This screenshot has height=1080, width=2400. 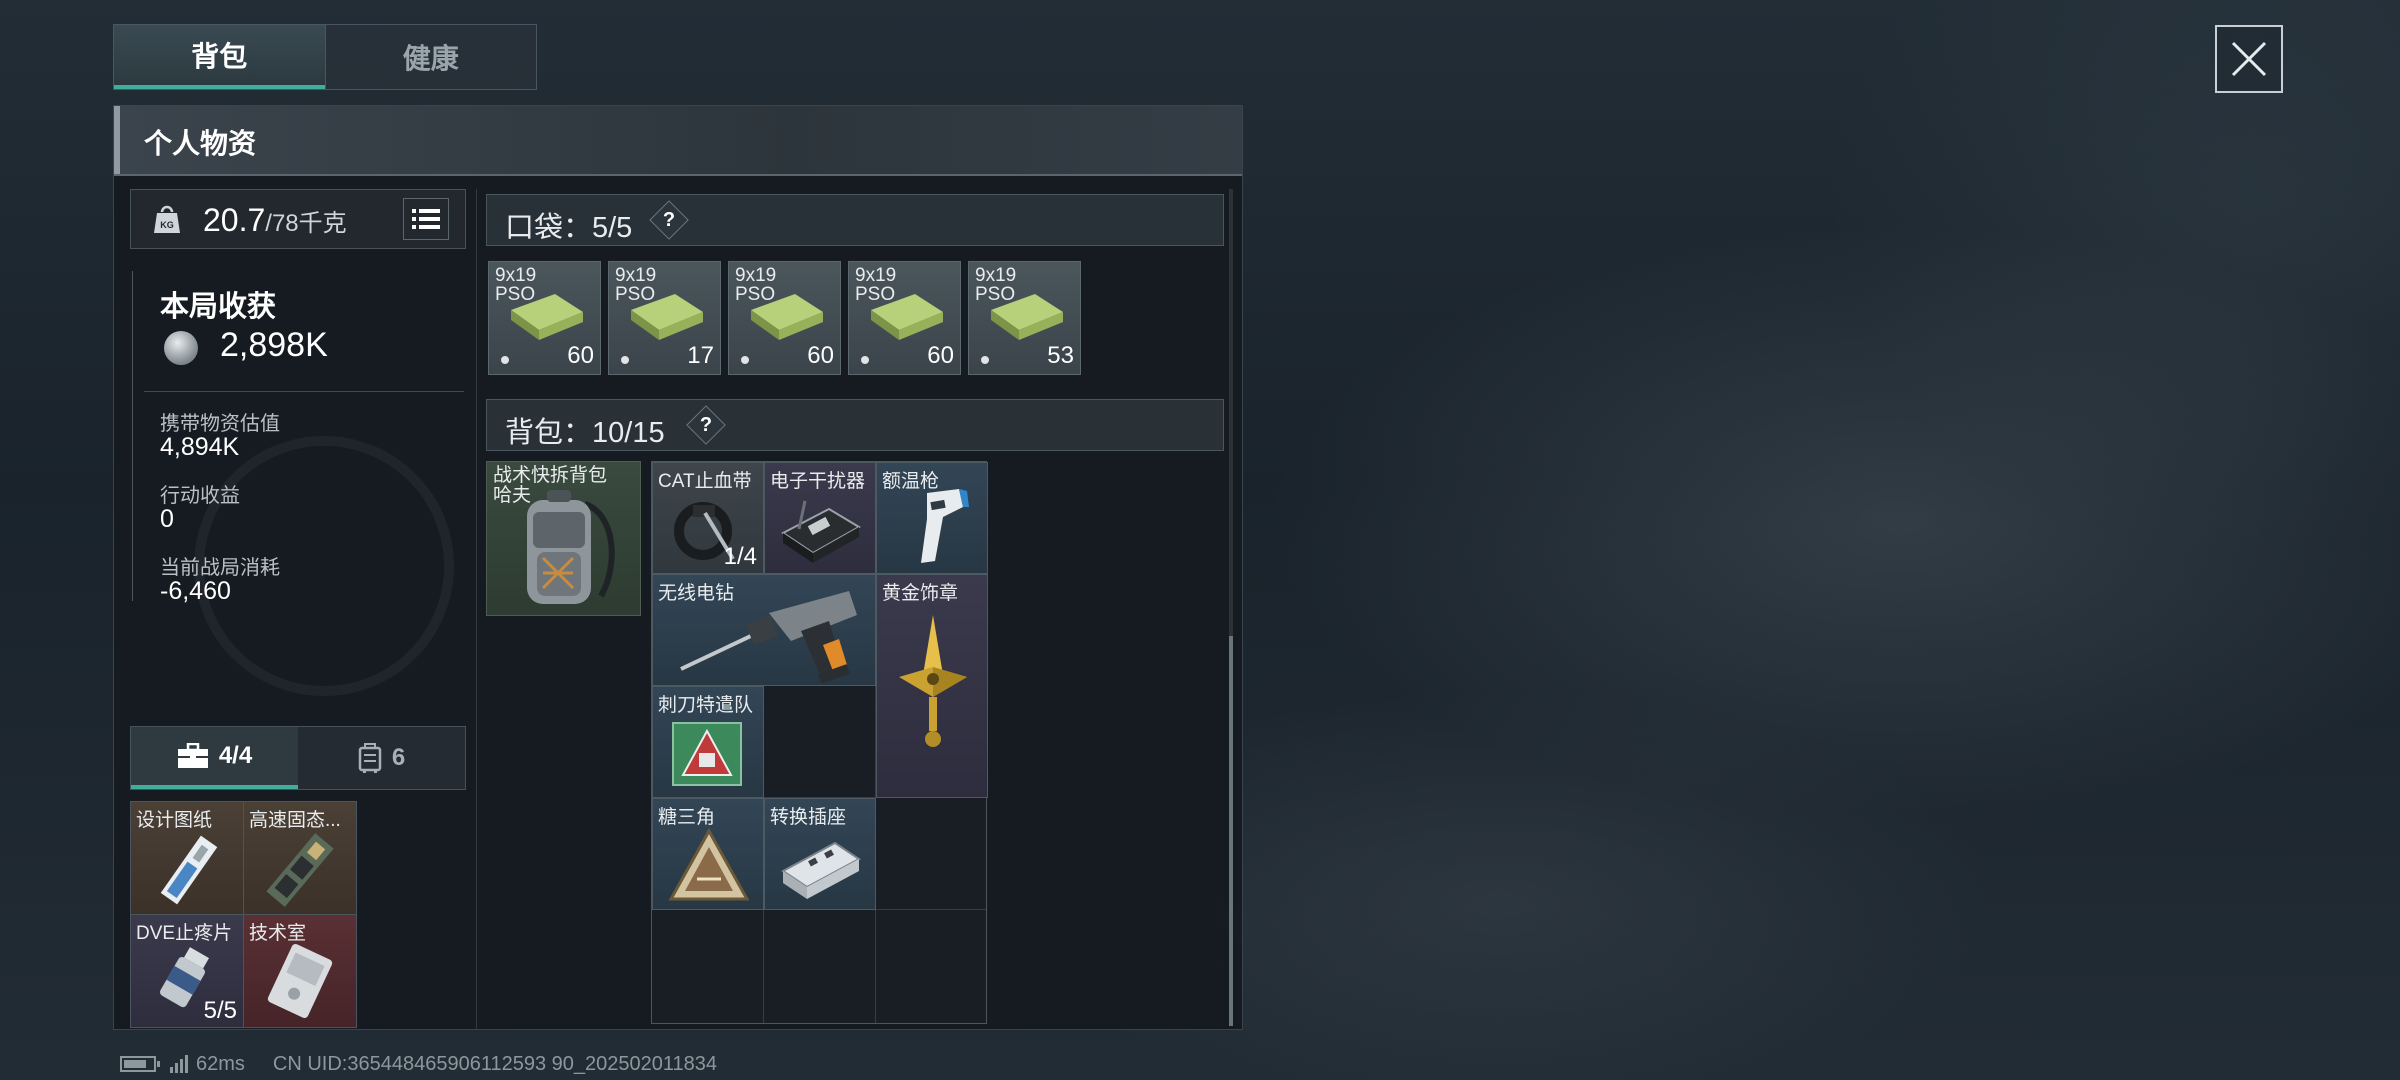 What do you see at coordinates (274, 345) in the screenshot?
I see `harvest-value: 2,898K` at bounding box center [274, 345].